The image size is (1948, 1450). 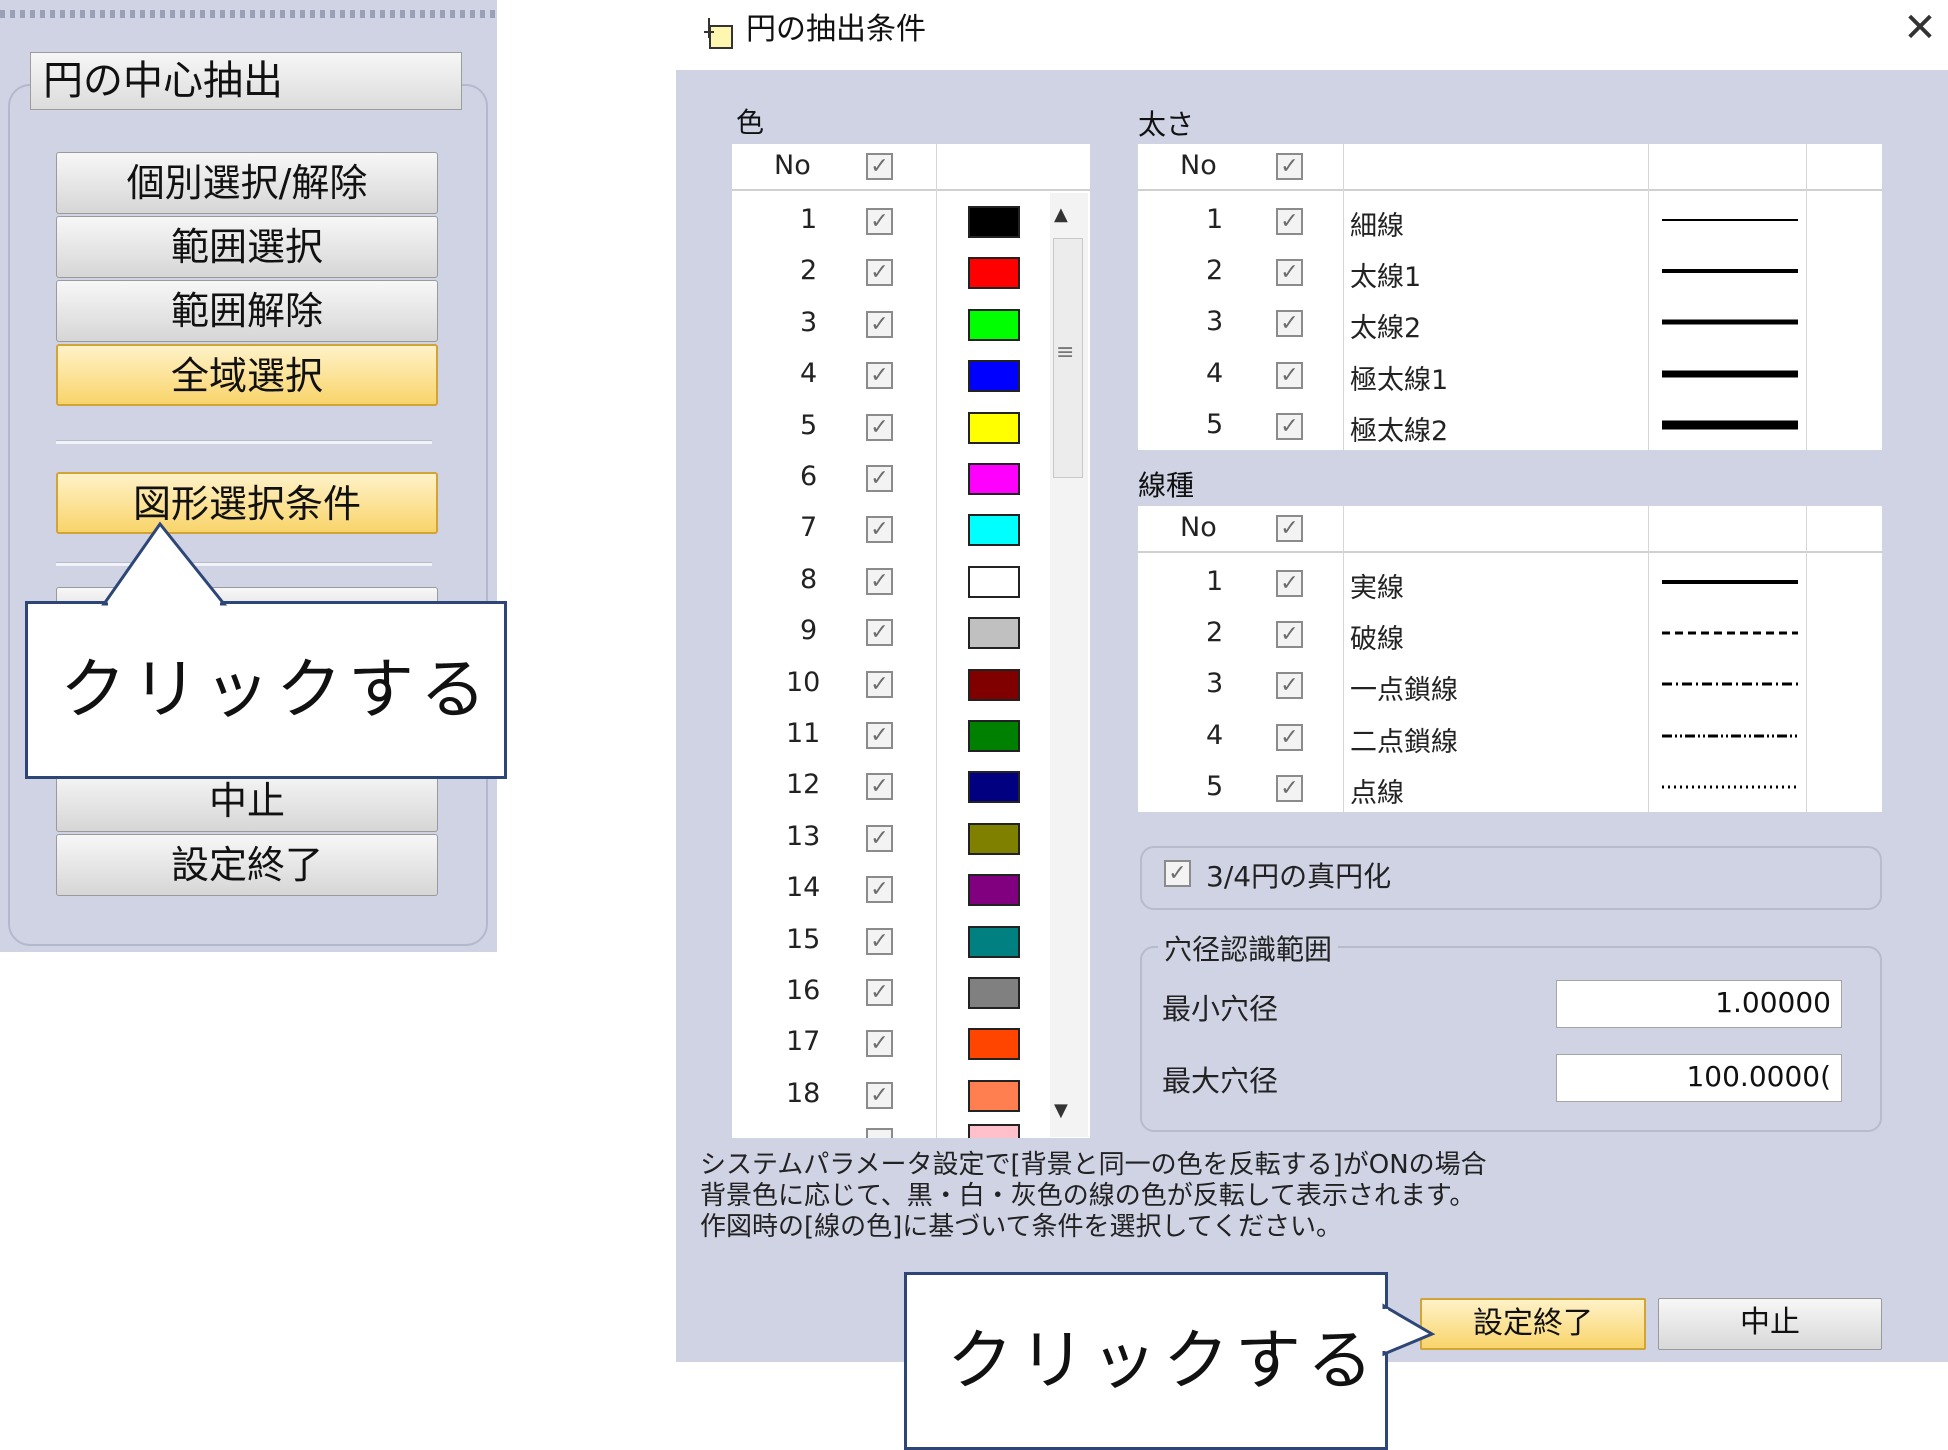 What do you see at coordinates (1299, 876) in the screenshot?
I see `round-option-label: 3/4円の真円化` at bounding box center [1299, 876].